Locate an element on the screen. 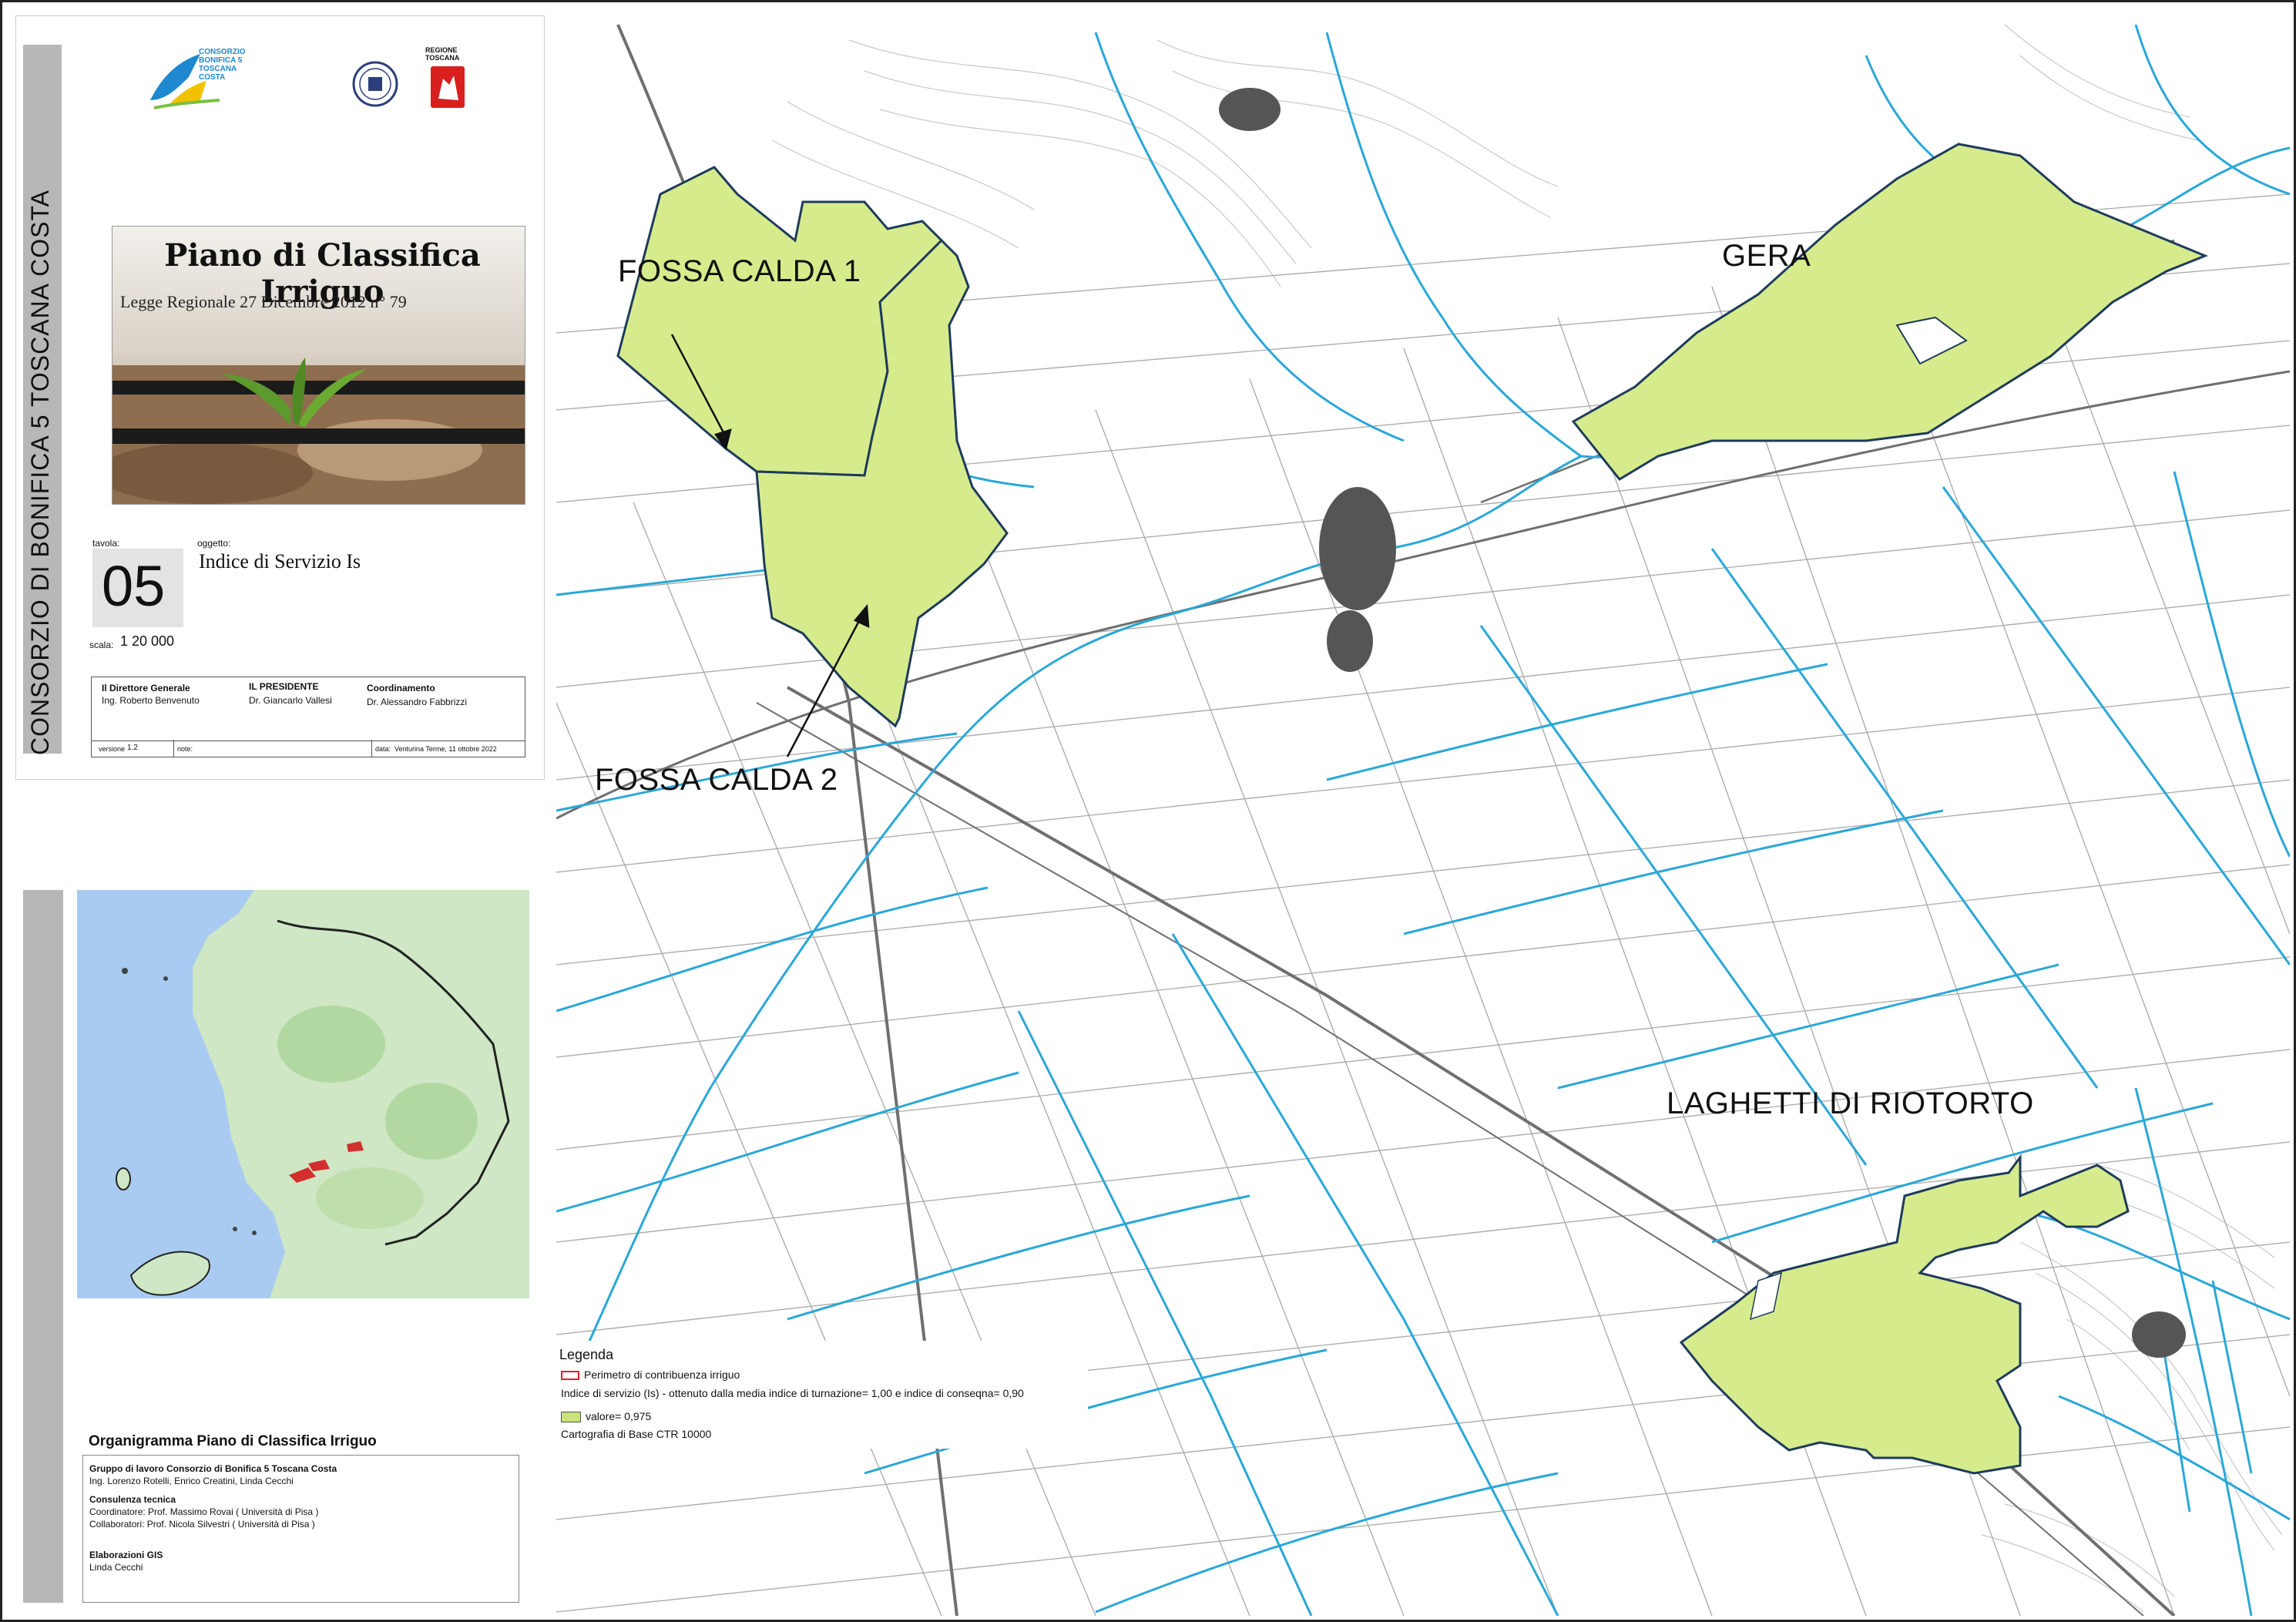 Image resolution: width=2296 pixels, height=1622 pixels. label-fossa-calda-1: FOSSA CALDA 1 is located at coordinates (739, 271).